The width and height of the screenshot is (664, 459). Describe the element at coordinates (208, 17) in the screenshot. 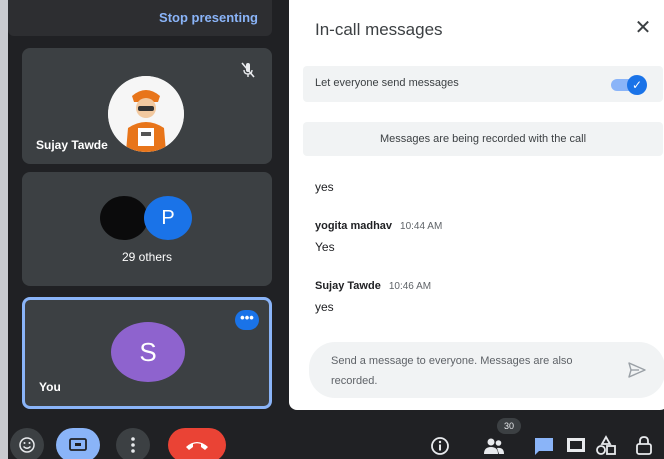

I see `stop-presenting-button: Stop presenting` at that location.